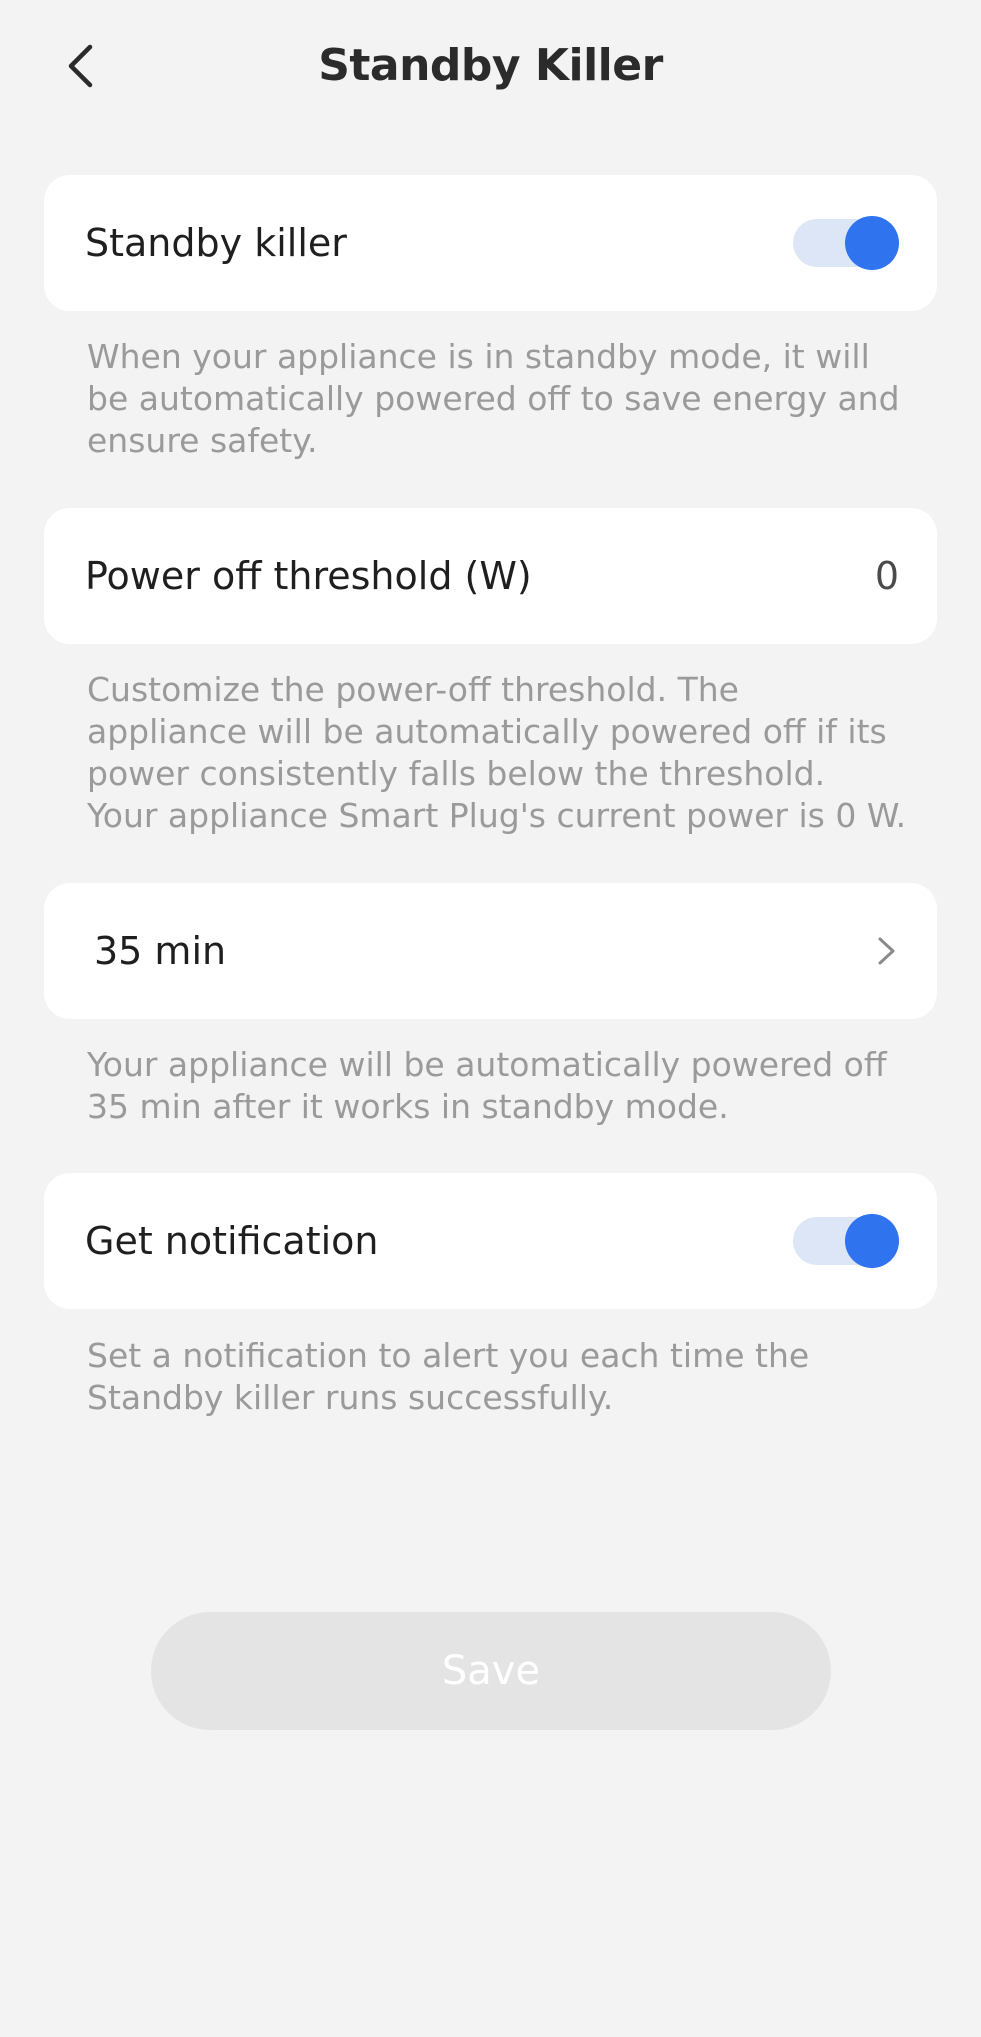 The image size is (981, 2037). I want to click on standby-killer-card: Standby killer, so click(490, 243).